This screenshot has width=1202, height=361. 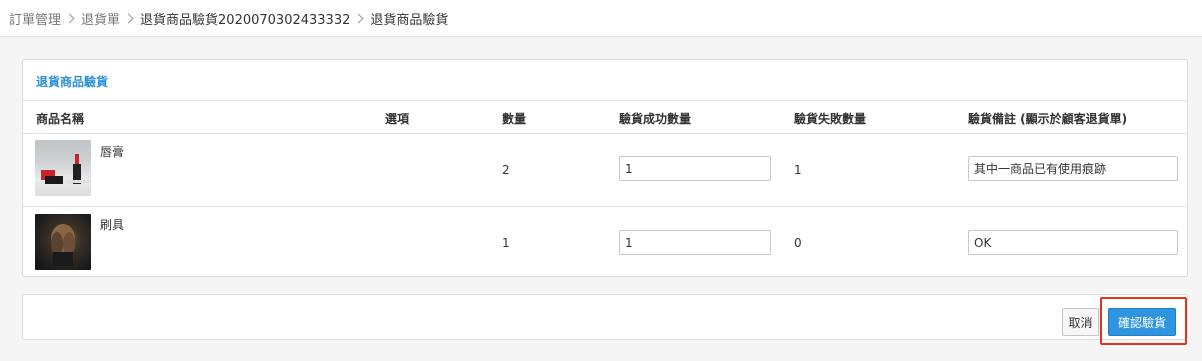 I want to click on header-option: 選項, so click(x=397, y=119).